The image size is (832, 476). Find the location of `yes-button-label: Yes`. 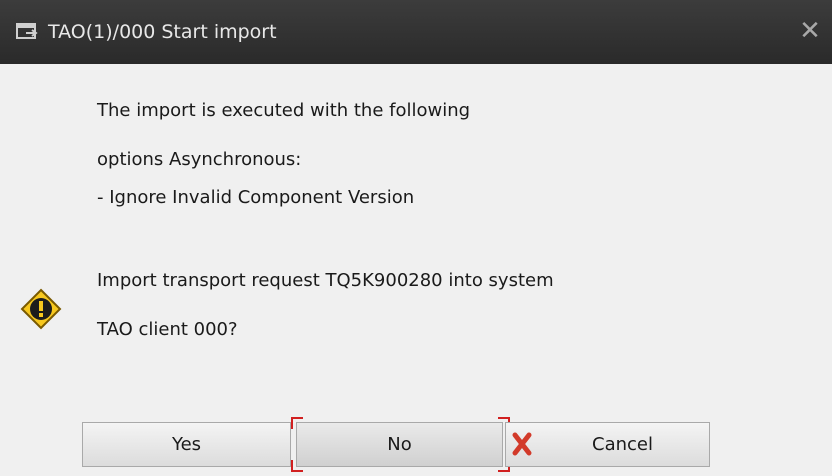

yes-button-label: Yes is located at coordinates (186, 444).